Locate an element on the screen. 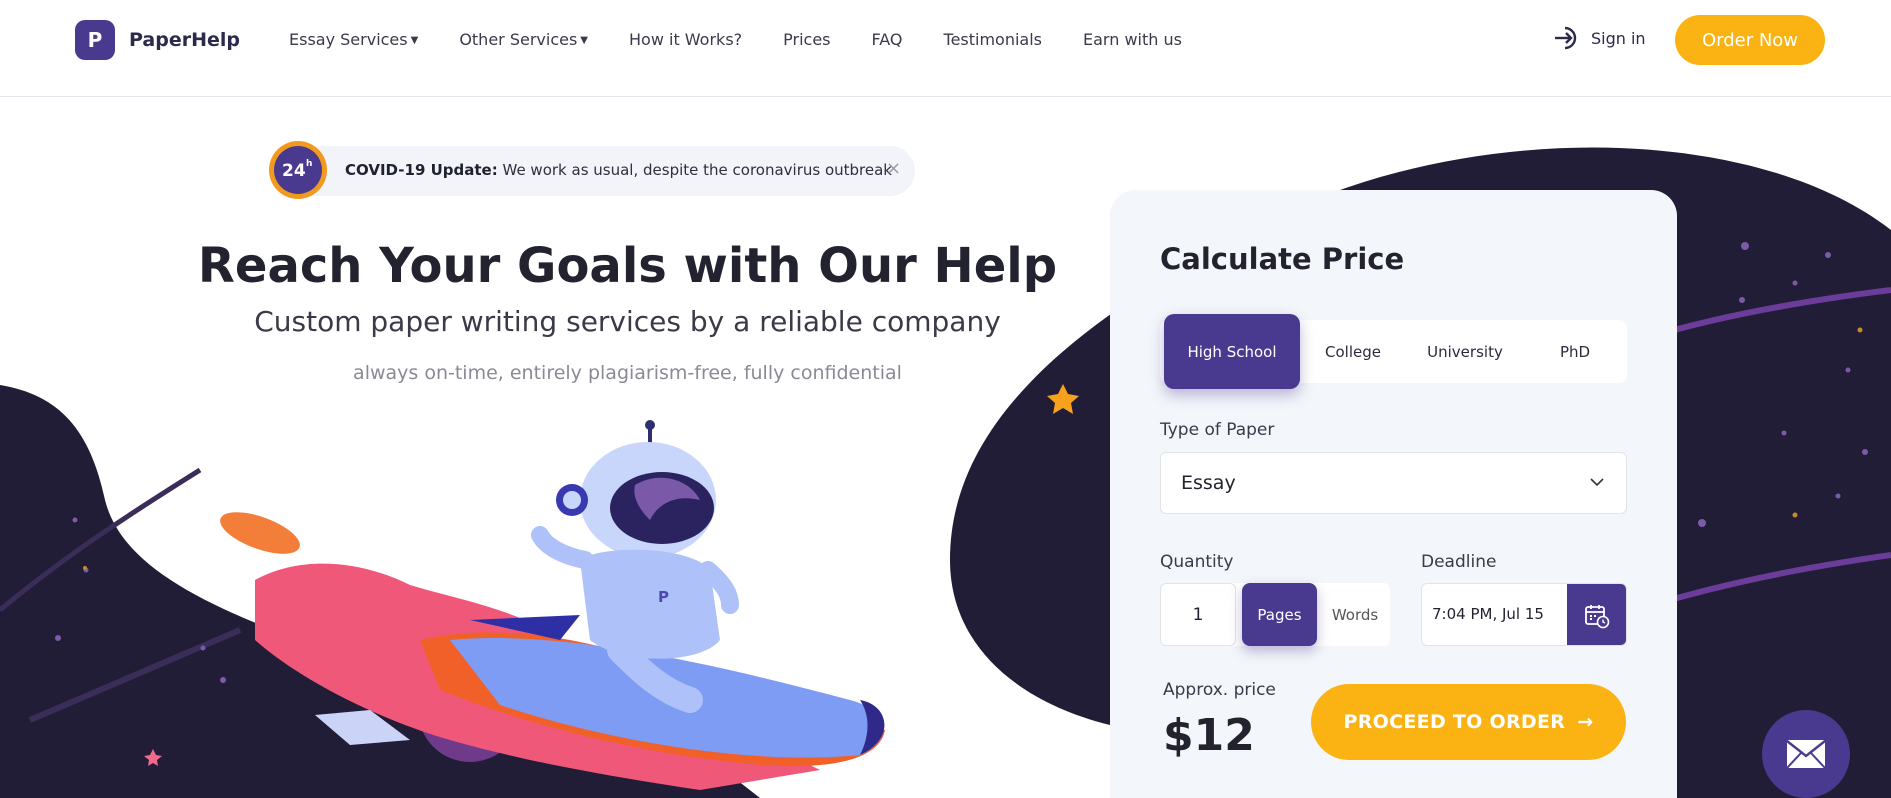 This screenshot has height=798, width=1891. mail-icon is located at coordinates (1806, 754).